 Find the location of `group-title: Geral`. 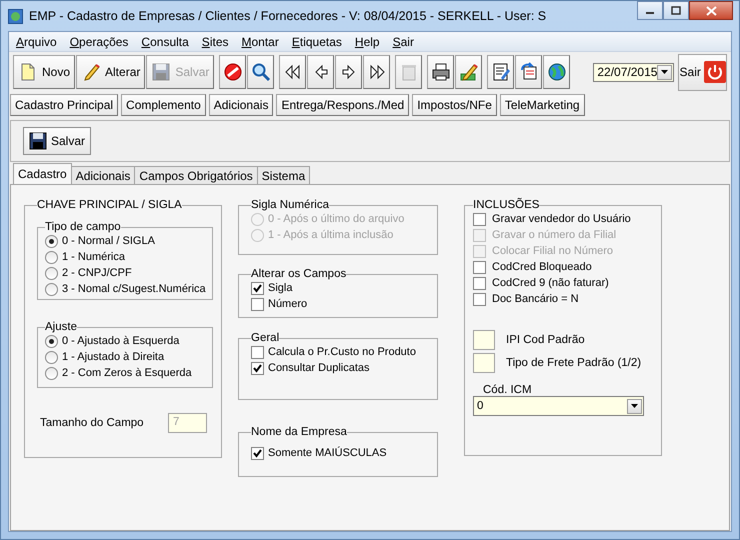

group-title: Geral is located at coordinates (265, 338).